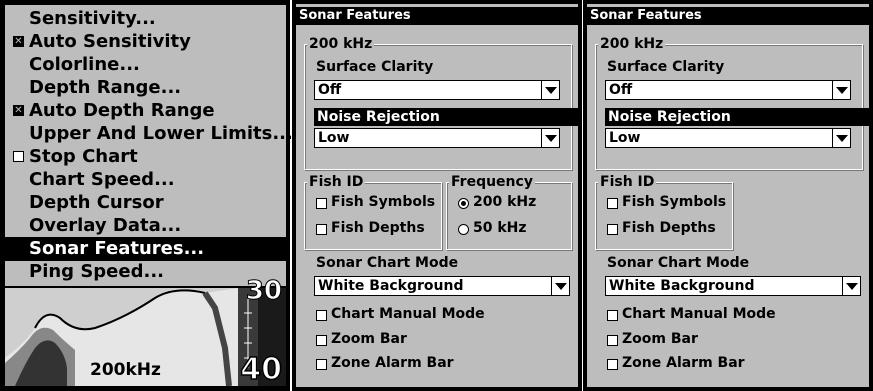  I want to click on depth-scale: 30 40, so click(262, 332).